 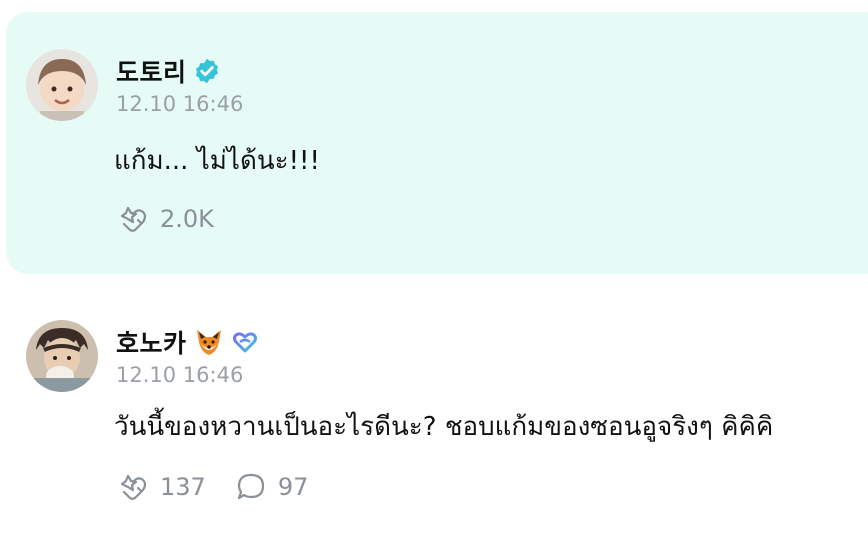 I want to click on post-actions: 2.0K, so click(x=165, y=219).